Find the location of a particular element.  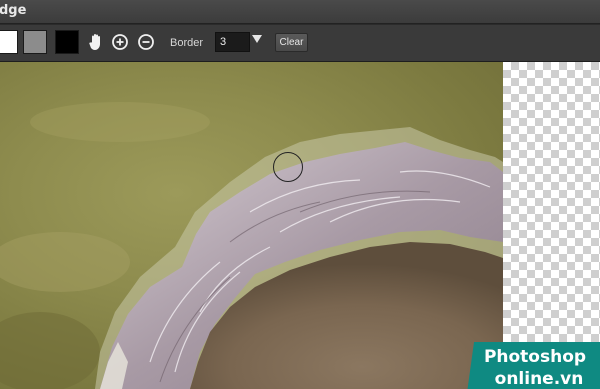

zoom-in-icon is located at coordinates (120, 42).